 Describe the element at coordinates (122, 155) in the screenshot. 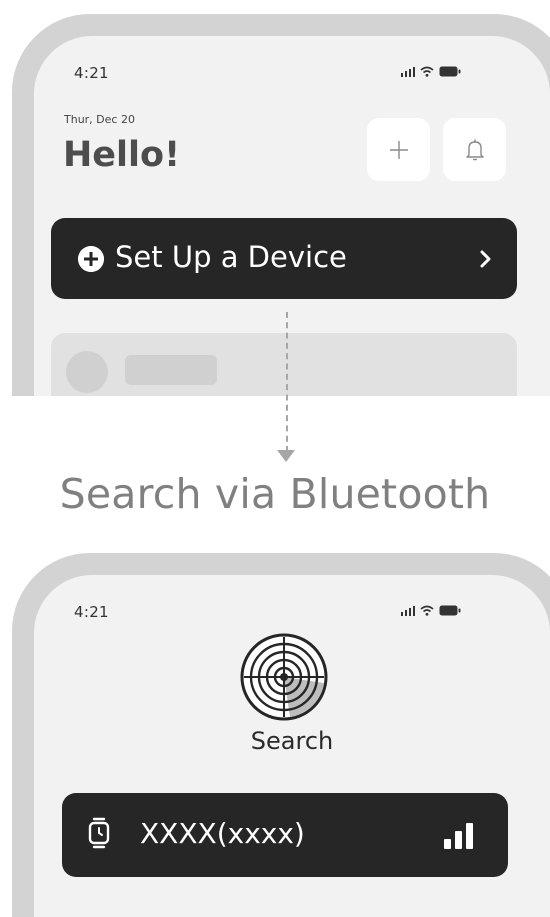

I see `greeting-title: Hello!` at that location.